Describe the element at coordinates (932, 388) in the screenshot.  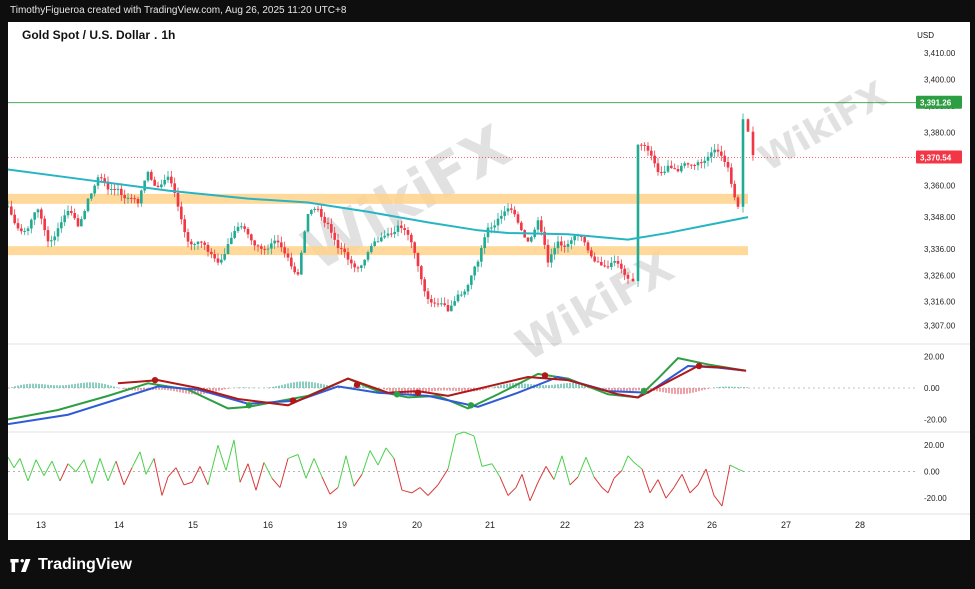
I see `oscillator-axis-label: 0.00` at that location.